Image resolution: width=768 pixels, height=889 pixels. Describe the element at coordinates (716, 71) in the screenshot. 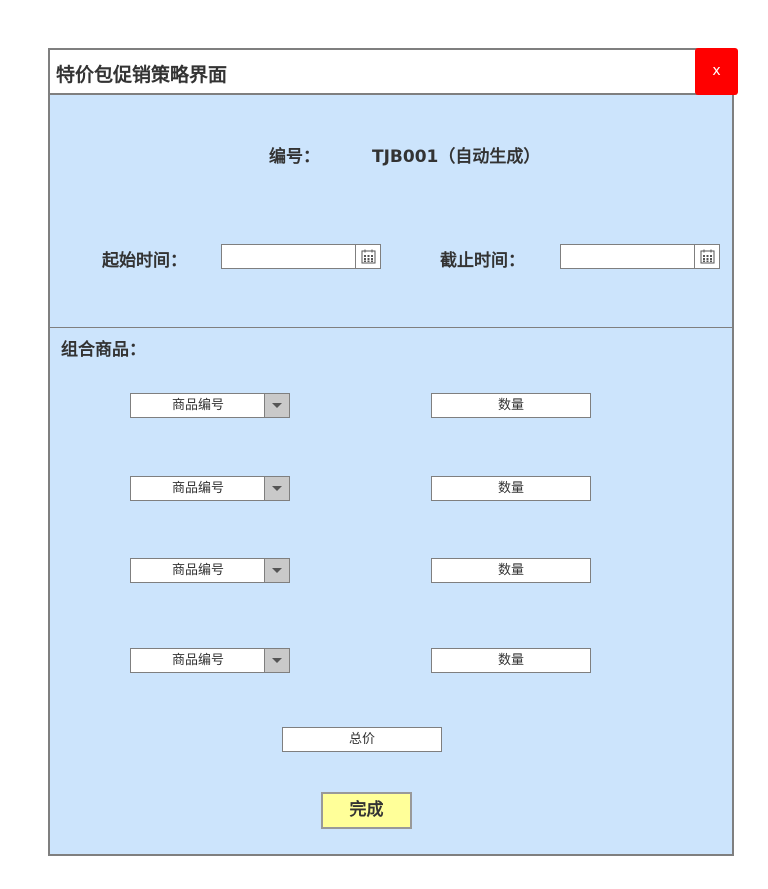

I see `close-button: x` at that location.